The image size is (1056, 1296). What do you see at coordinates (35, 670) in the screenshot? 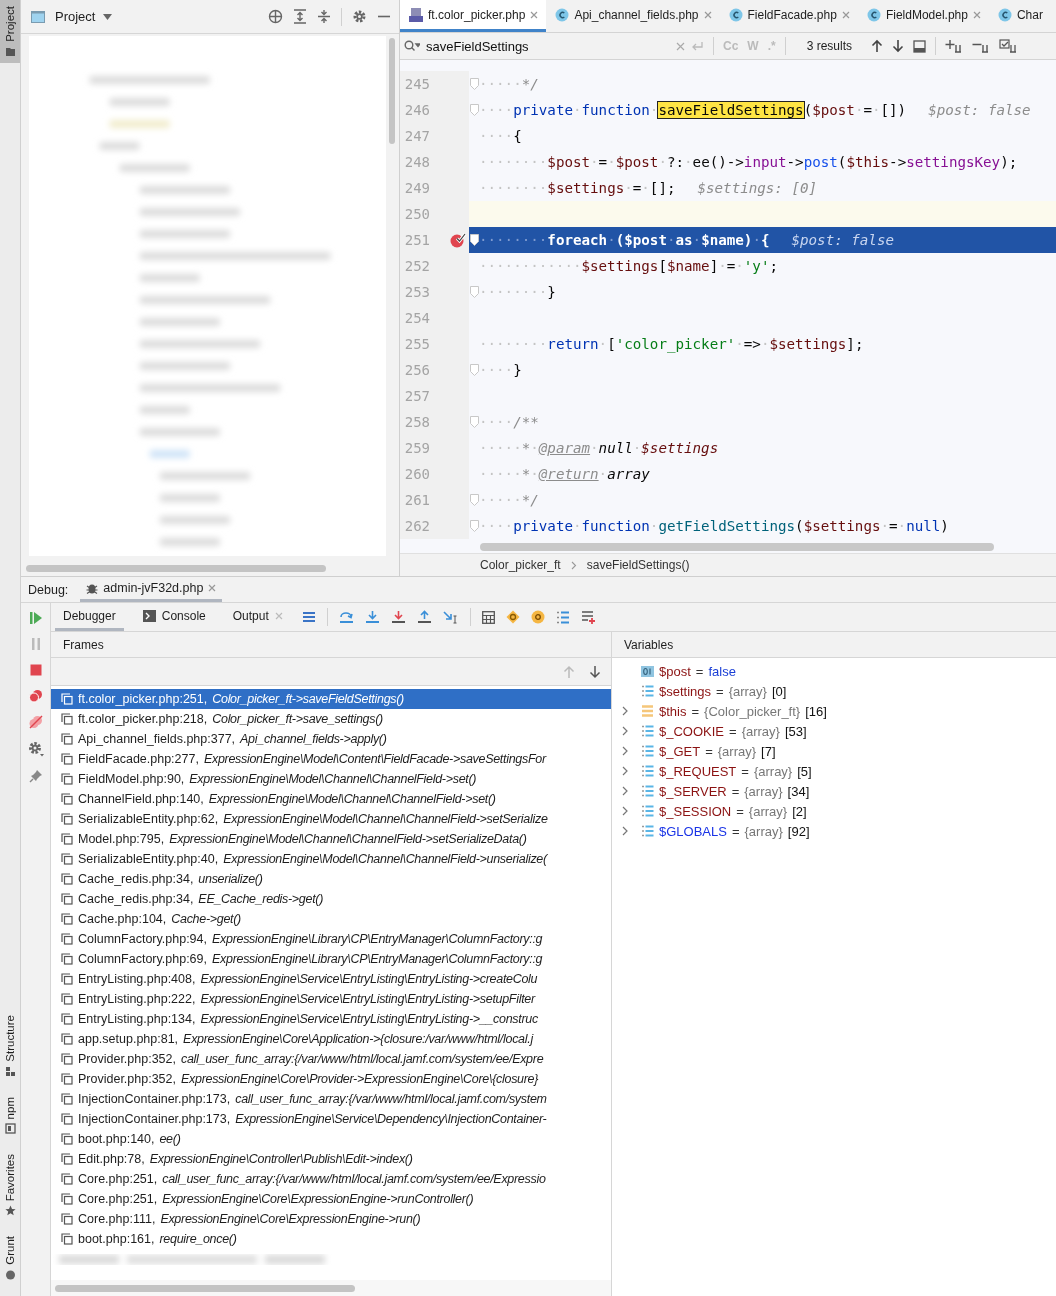
I see `stop-icon` at bounding box center [35, 670].